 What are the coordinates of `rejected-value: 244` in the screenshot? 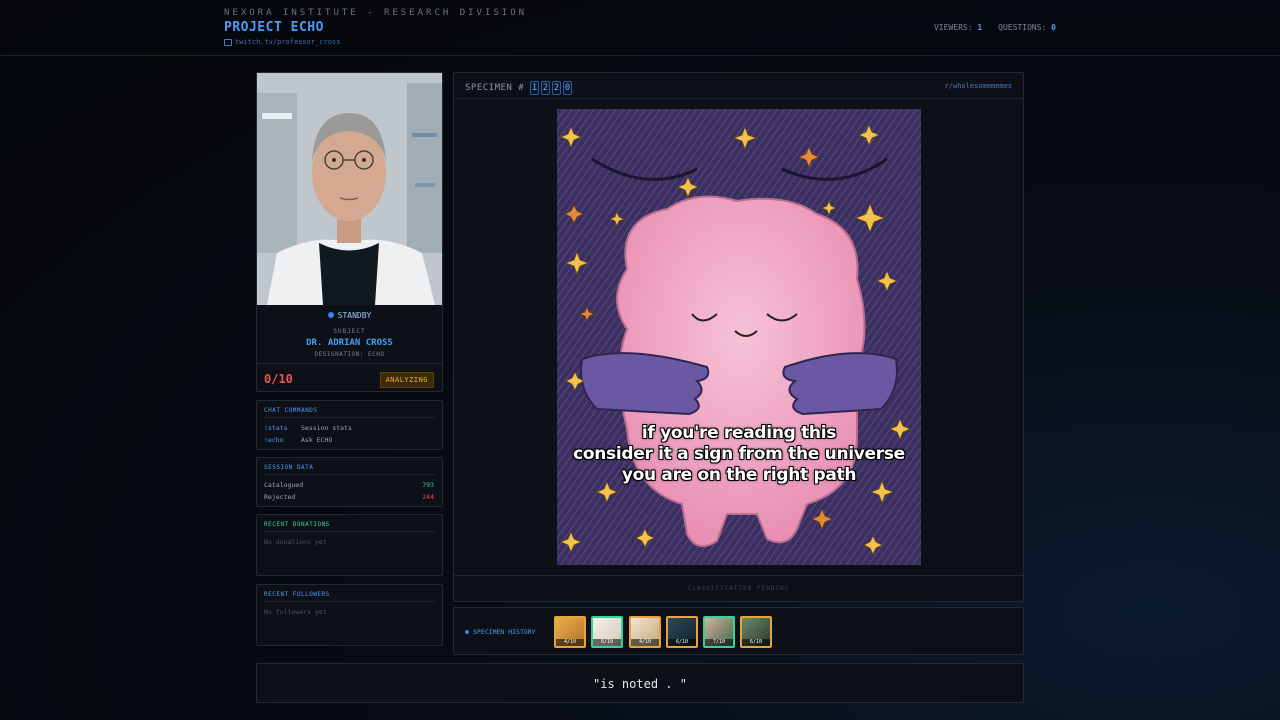 It's located at (428, 497).